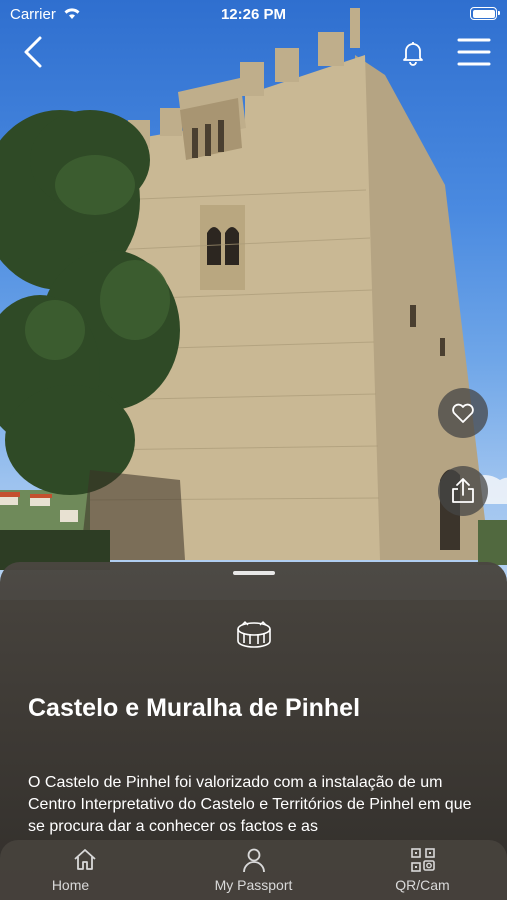 This screenshot has height=900, width=507. I want to click on back-button, so click(35, 52).